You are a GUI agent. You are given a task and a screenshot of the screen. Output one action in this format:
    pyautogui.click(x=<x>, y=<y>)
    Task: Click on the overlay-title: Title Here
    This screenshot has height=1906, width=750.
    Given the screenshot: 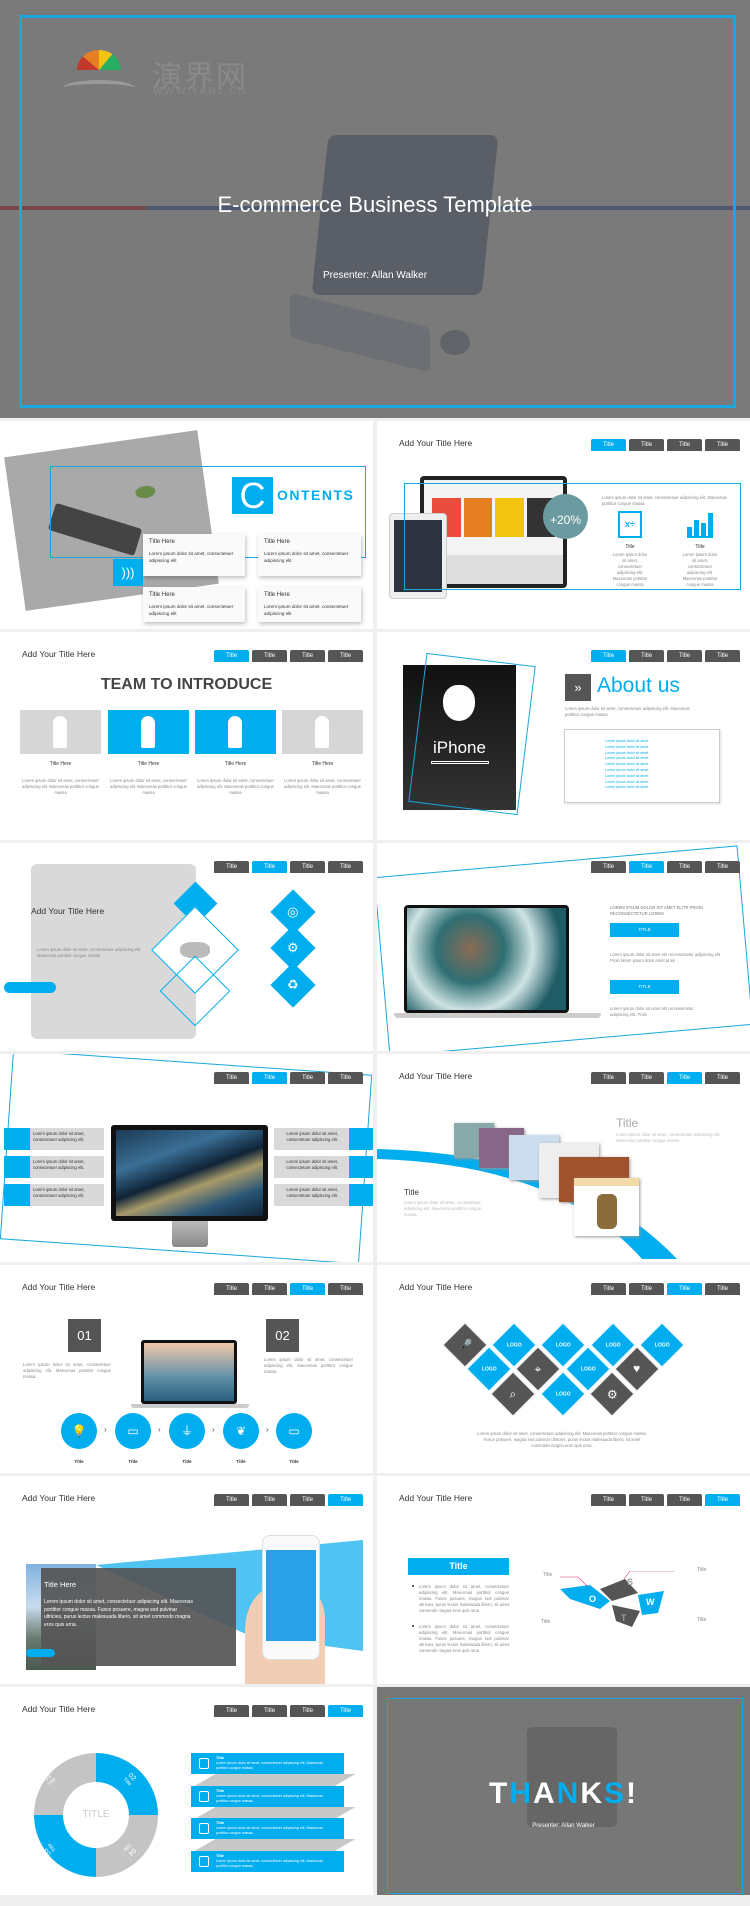 What is the action you would take?
    pyautogui.click(x=60, y=1584)
    